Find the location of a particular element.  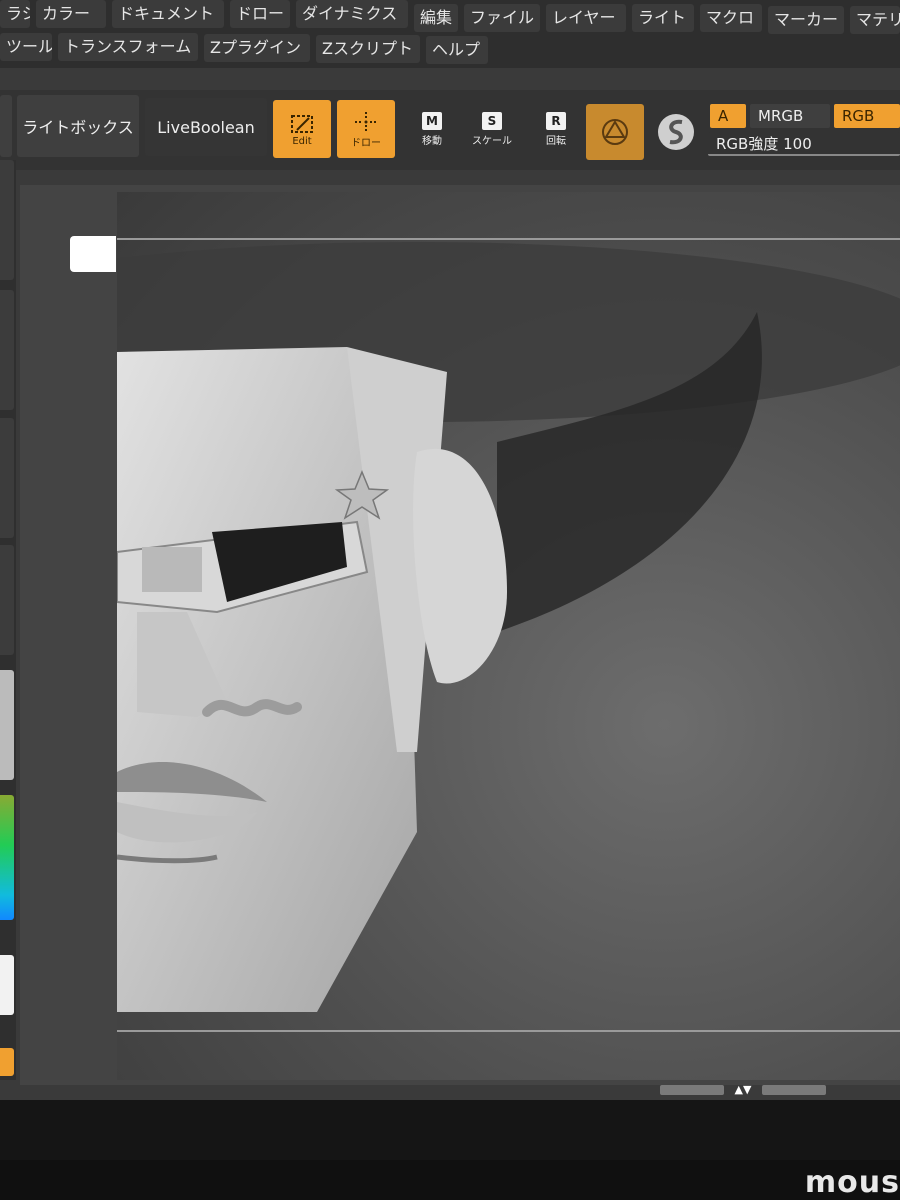

accent-button is located at coordinates (7, 1062).